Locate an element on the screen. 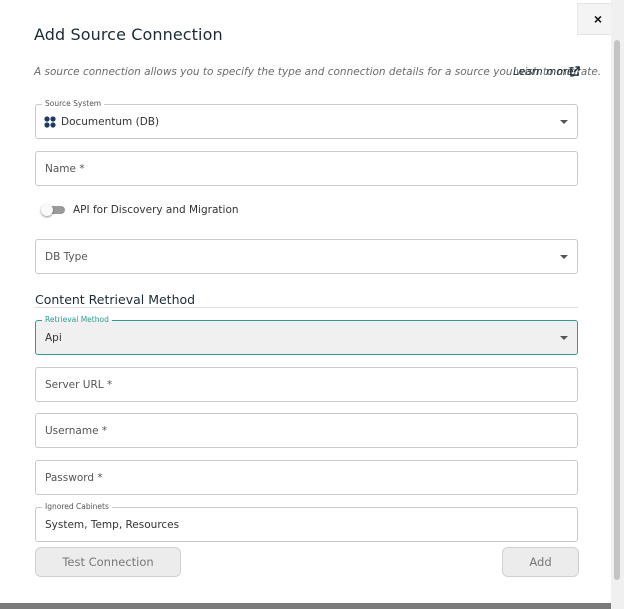 The image size is (624, 609). retrieval-method-legend: Retrieval Method is located at coordinates (77, 319).